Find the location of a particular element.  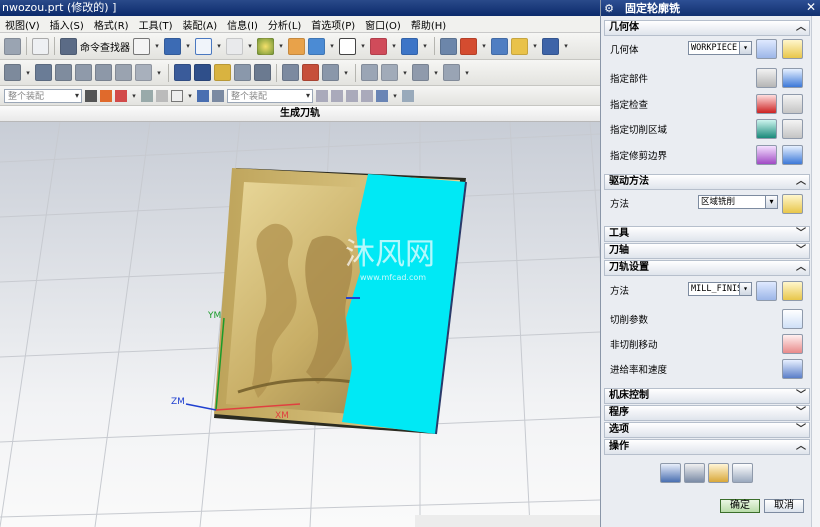

dialog-scrollbar is located at coordinates (815, 271).